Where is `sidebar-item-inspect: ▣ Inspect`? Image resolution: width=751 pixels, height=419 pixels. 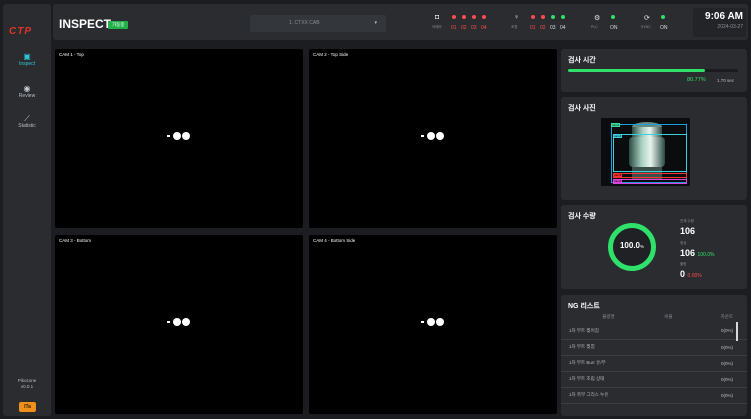
sidebar-item-inspect: ▣ Inspect is located at coordinates (27, 59).